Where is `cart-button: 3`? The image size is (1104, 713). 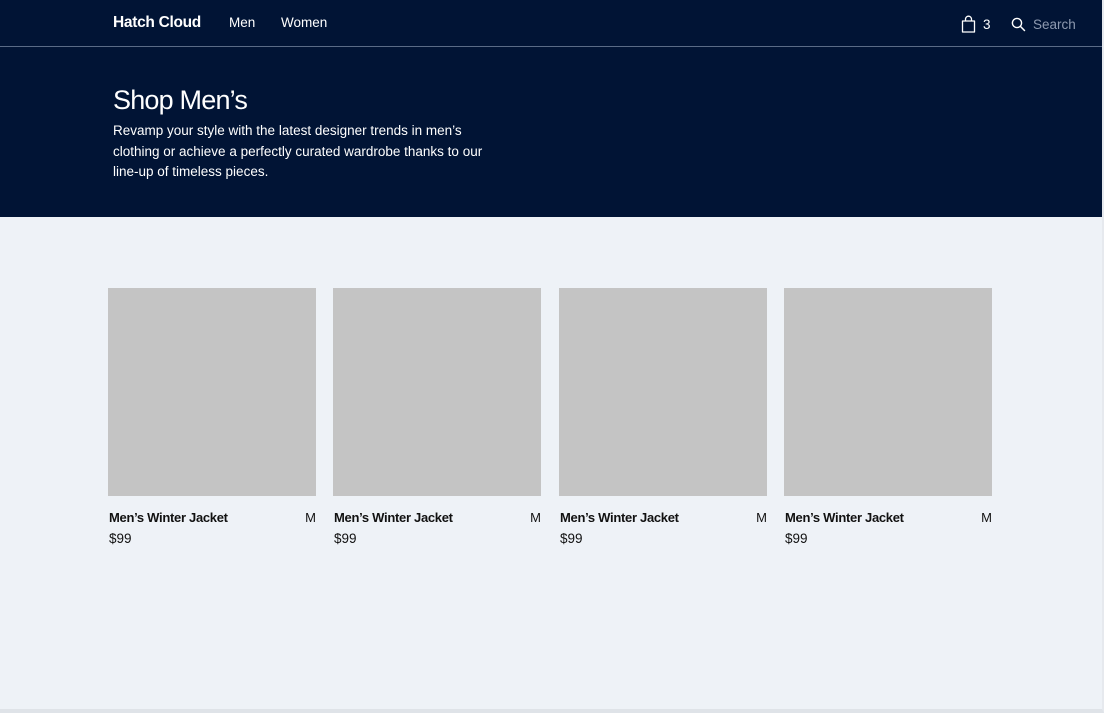 cart-button: 3 is located at coordinates (976, 24).